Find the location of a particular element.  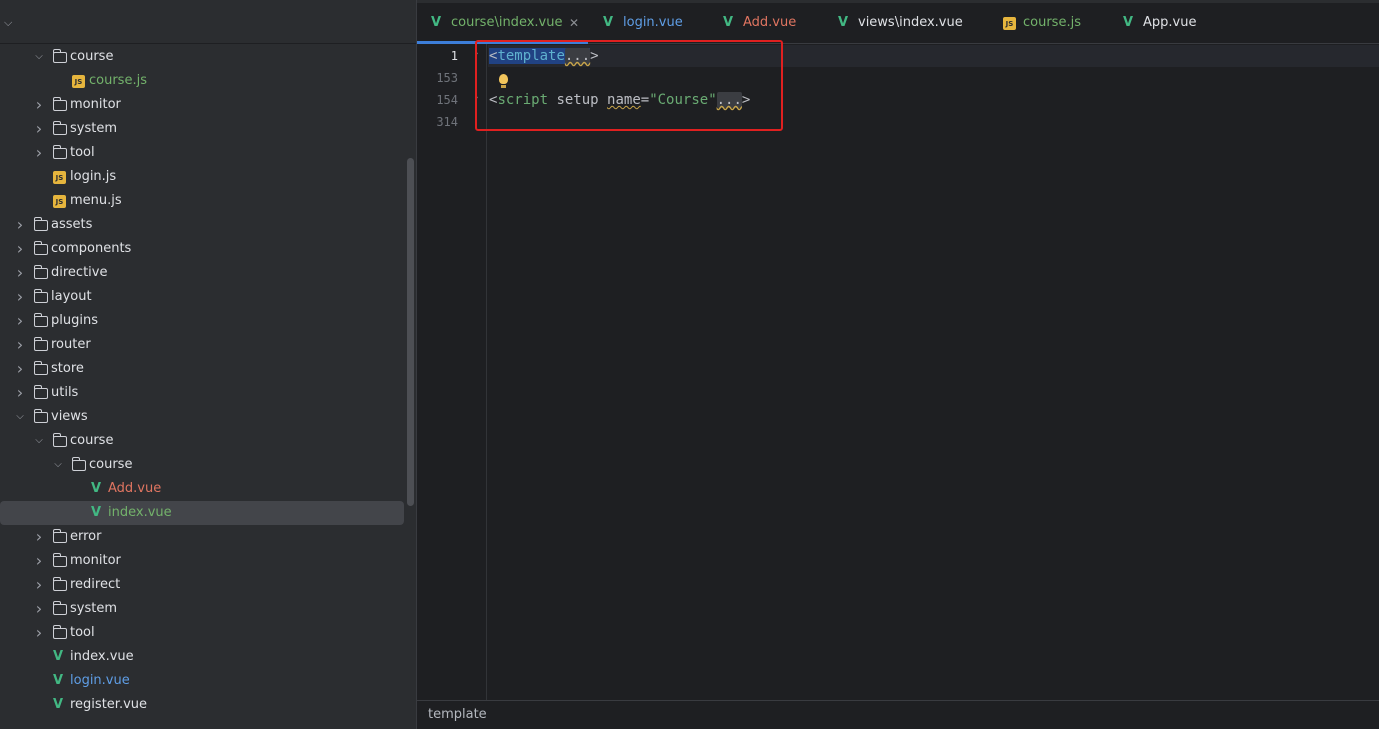

tree-item-label: login.vue is located at coordinates (100, 680).